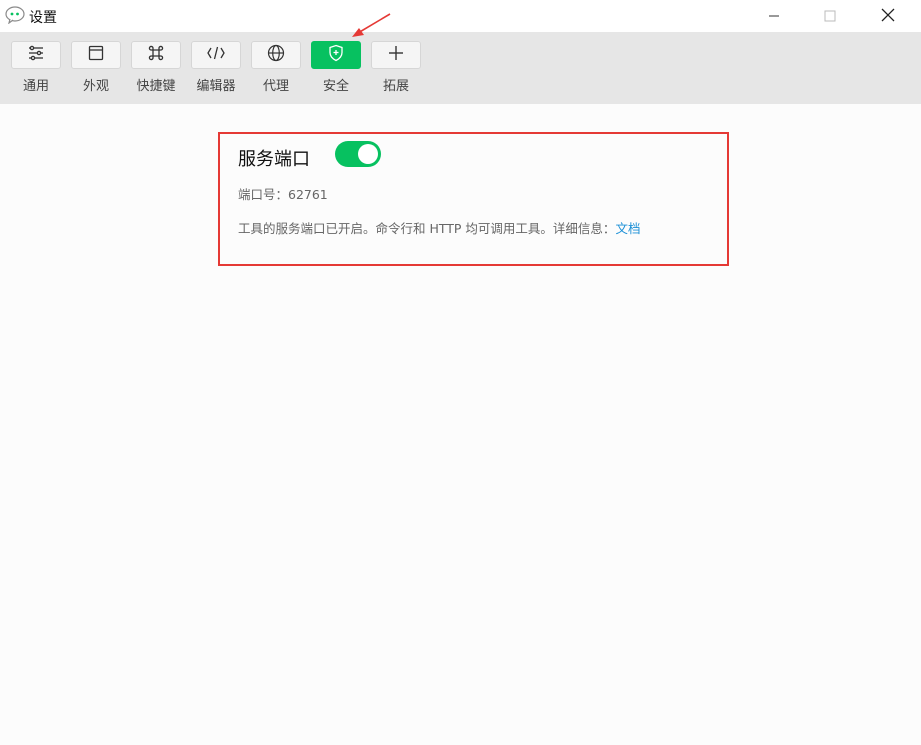  I want to click on tab-proxy-button, so click(276, 55).